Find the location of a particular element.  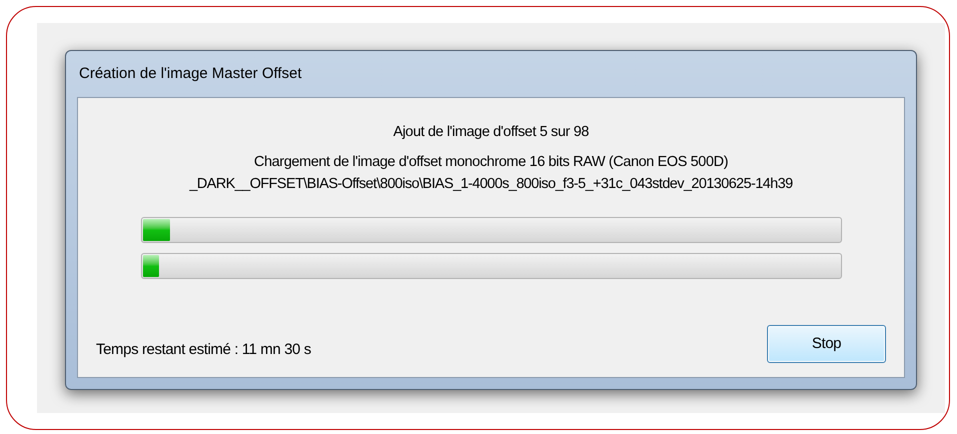

time-remaining-text: Temps restant estimé : 11 mn 30 s is located at coordinates (203, 350).